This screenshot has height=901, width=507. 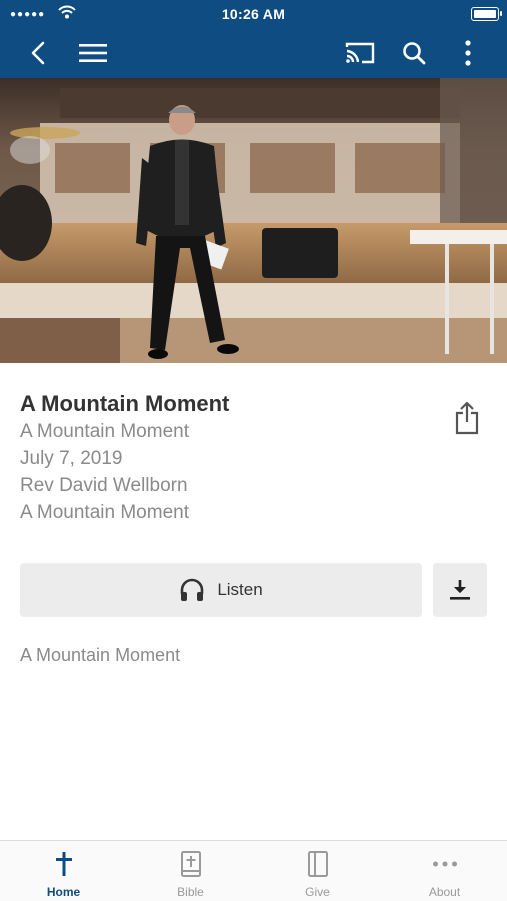 What do you see at coordinates (100, 655) in the screenshot?
I see `sermon-description: A Mountain Moment` at bounding box center [100, 655].